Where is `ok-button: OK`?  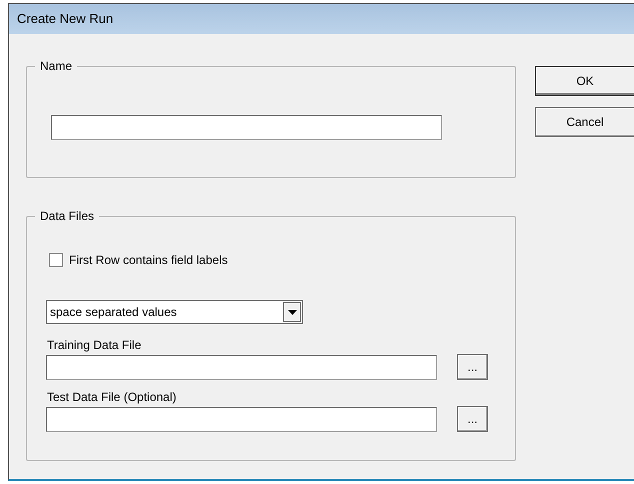 ok-button: OK is located at coordinates (584, 81).